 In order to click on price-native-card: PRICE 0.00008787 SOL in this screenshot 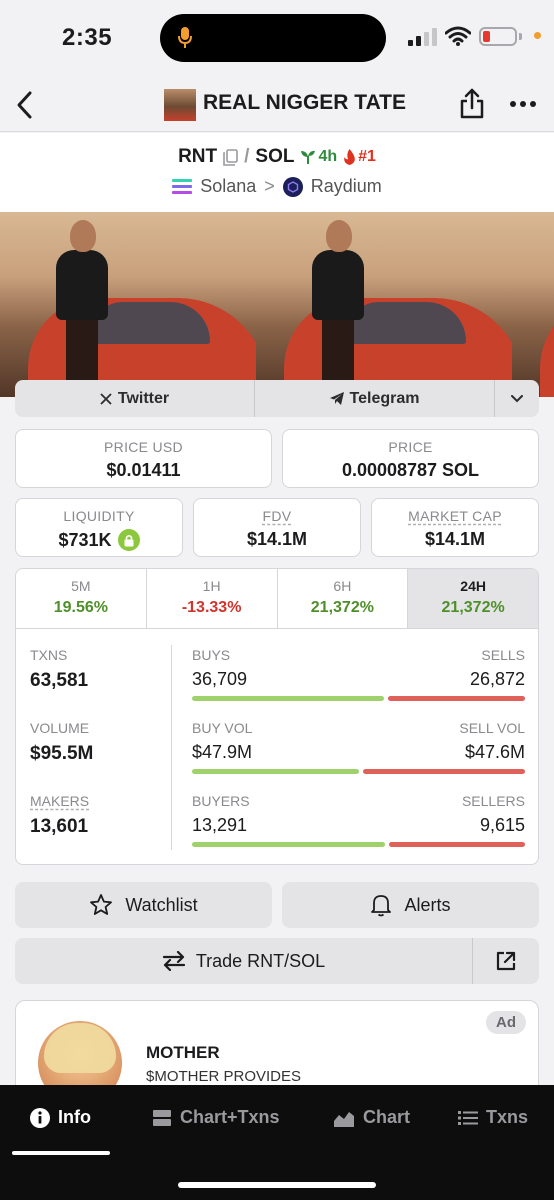, I will do `click(410, 458)`.